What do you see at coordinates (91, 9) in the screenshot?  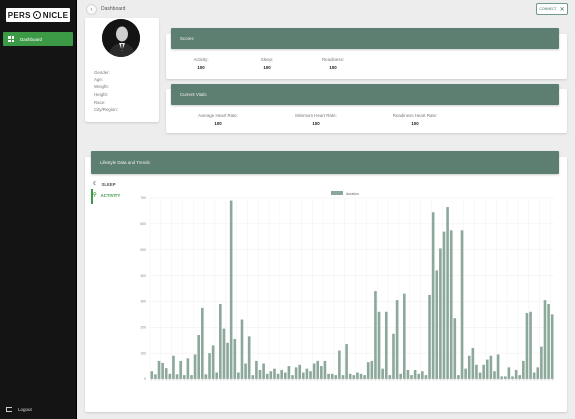 I see `menu-toggle-button: ‹` at bounding box center [91, 9].